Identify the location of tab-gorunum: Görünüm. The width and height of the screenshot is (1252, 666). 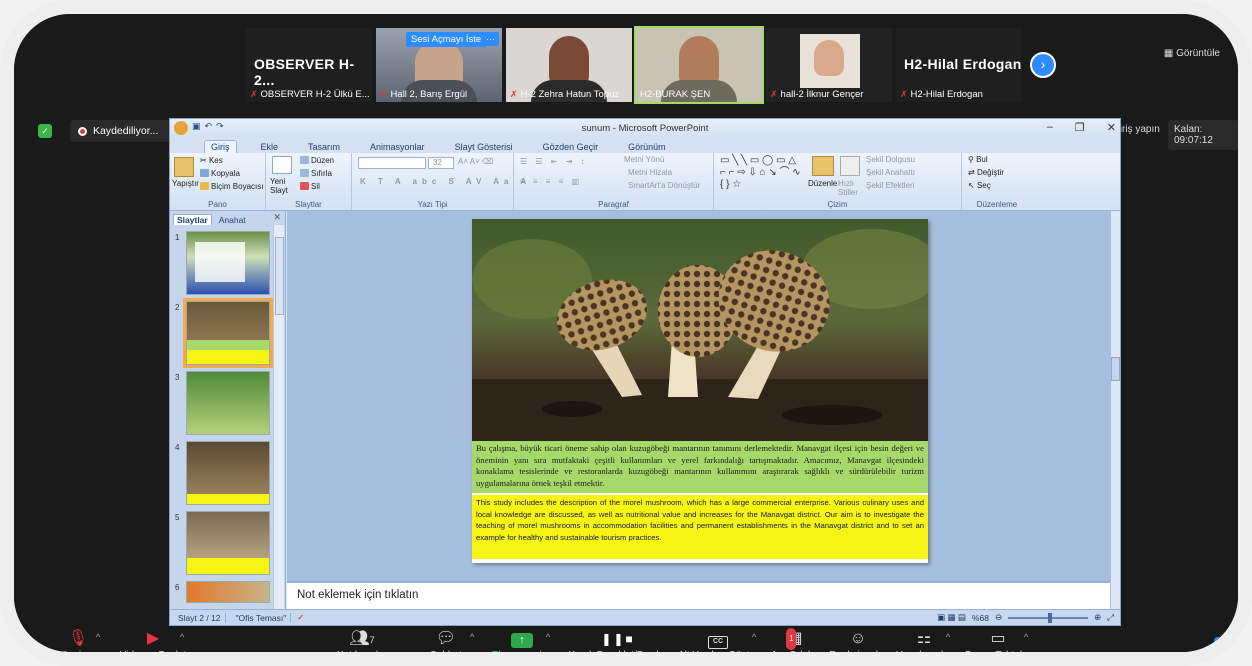
(647, 147).